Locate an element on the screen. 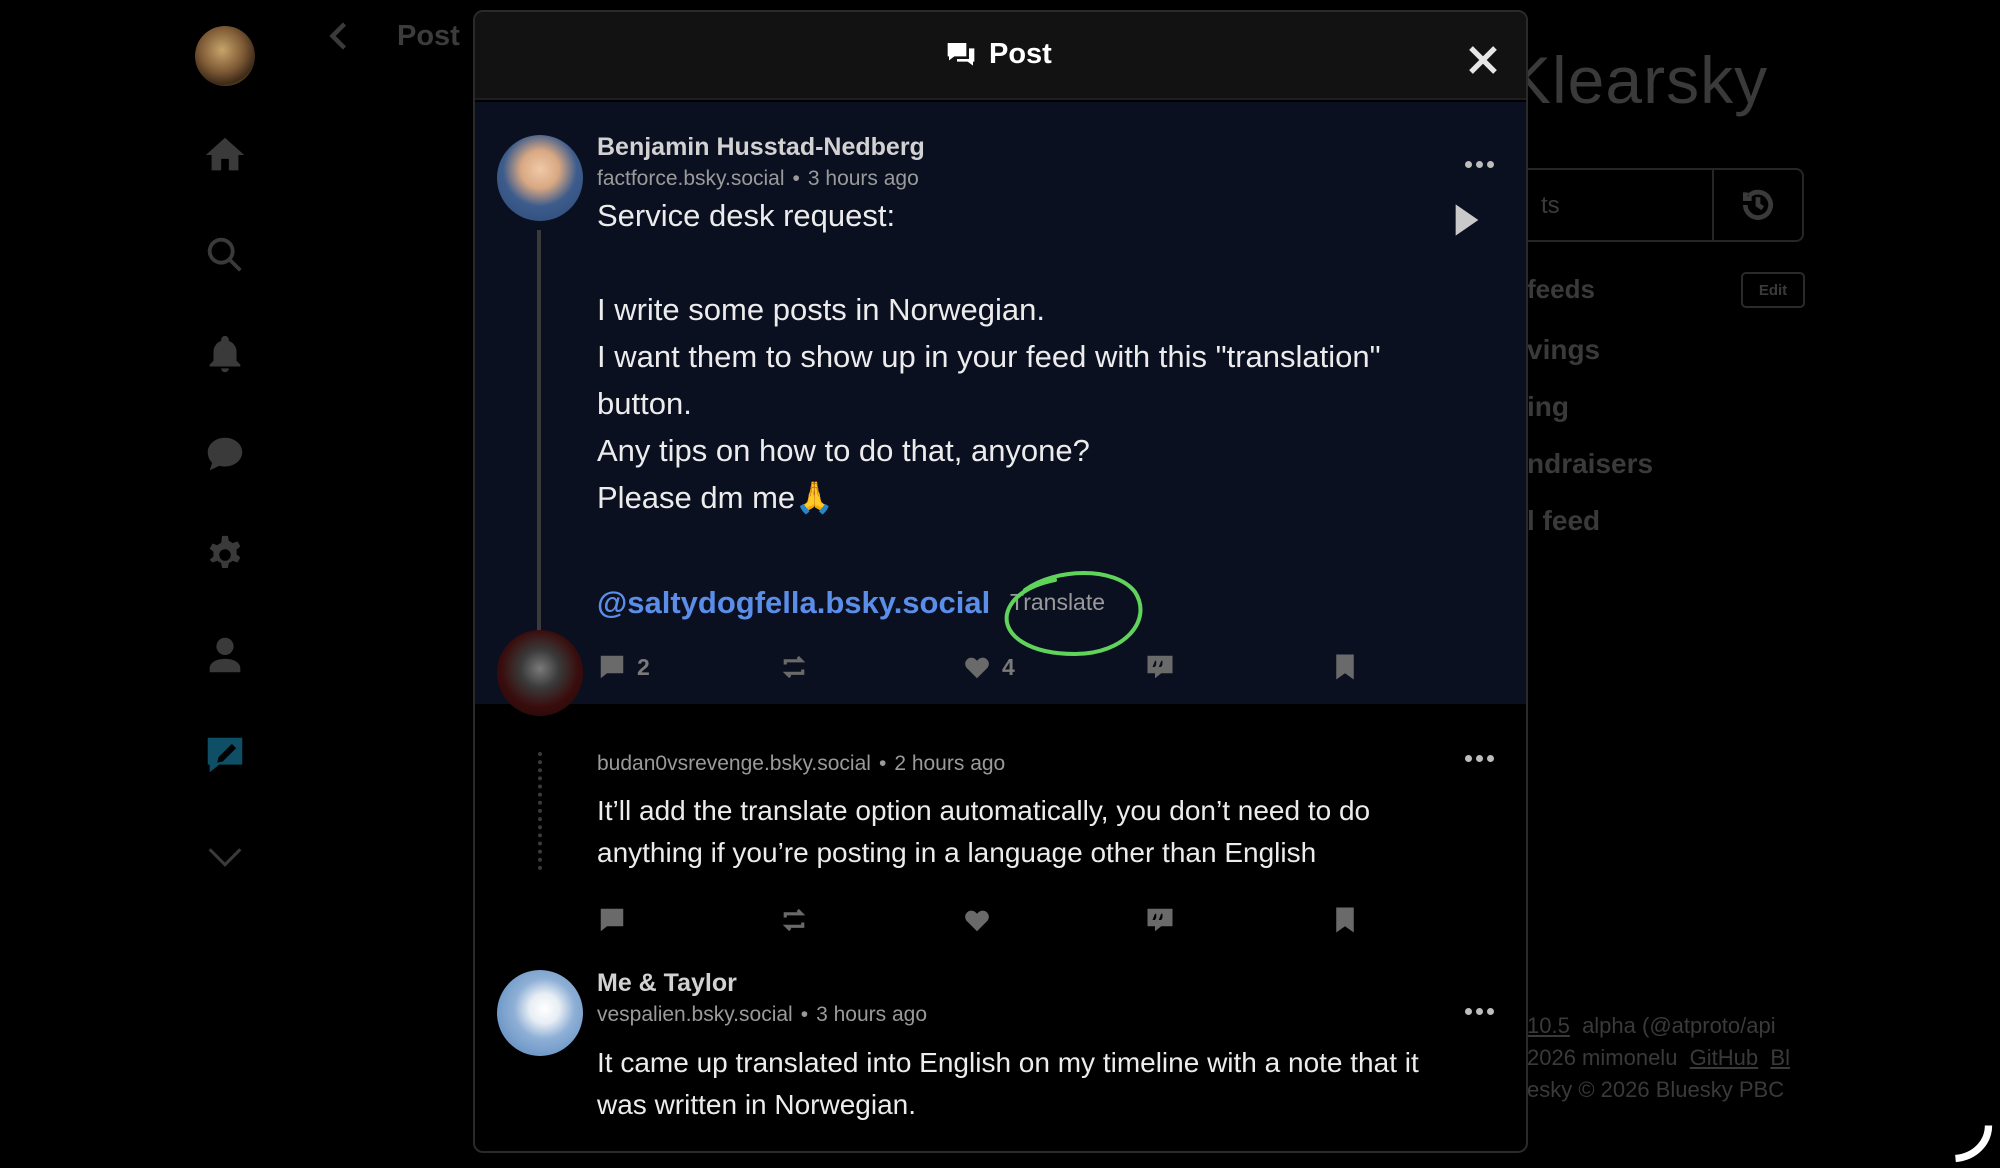 The height and width of the screenshot is (1168, 2000). mention-link: @saltydogfella.bsky.social is located at coordinates (793, 603).